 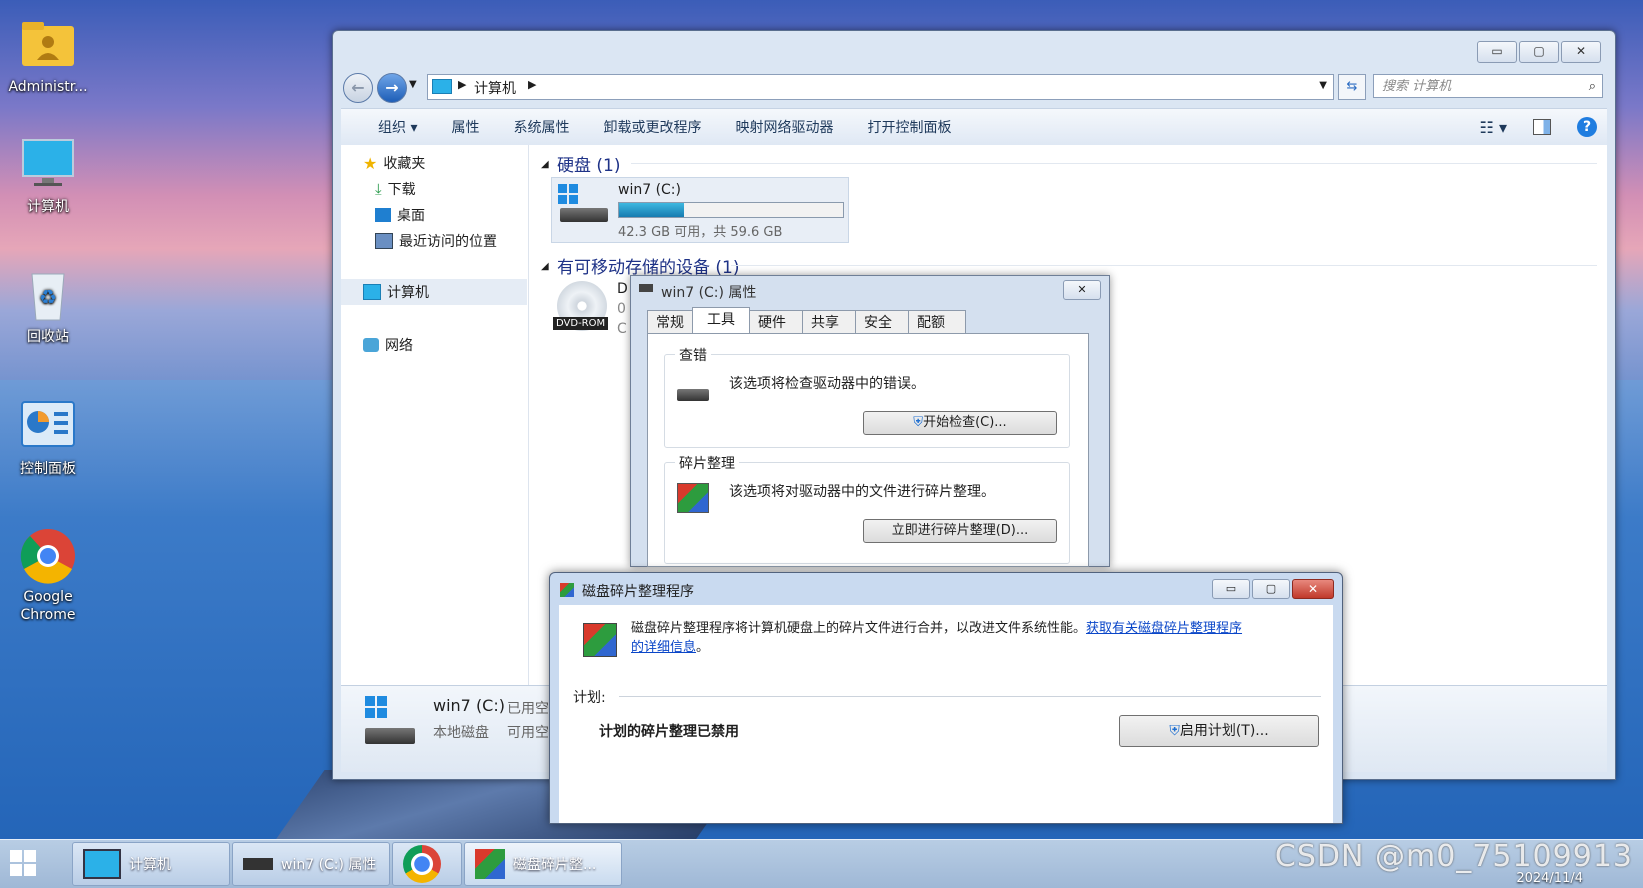 I want to click on user-folder-icon, so click(x=48, y=46).